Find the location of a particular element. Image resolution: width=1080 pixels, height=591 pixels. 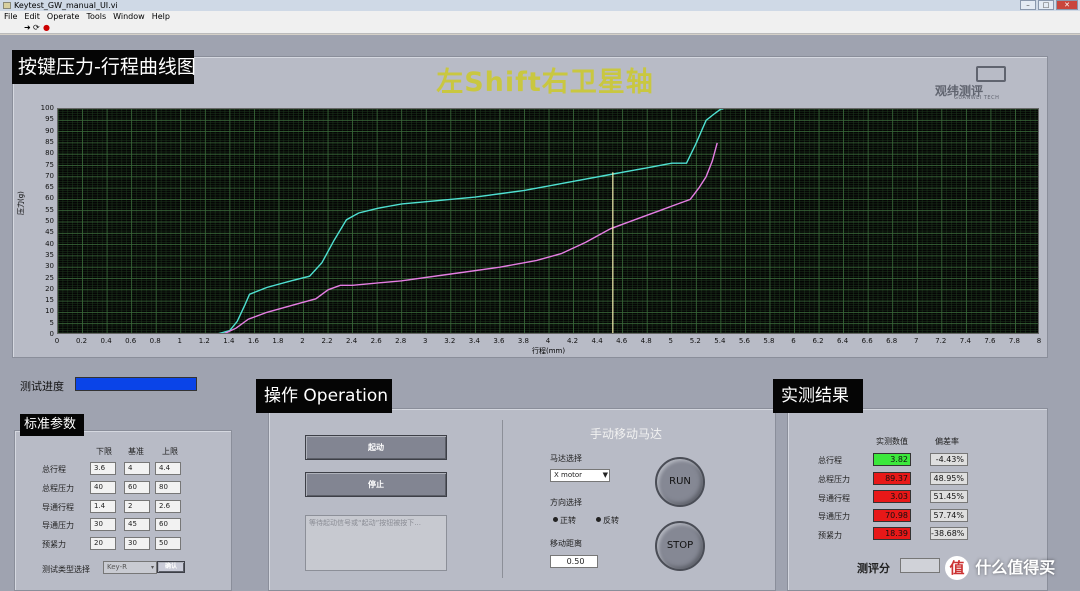

operation-label: 操作 Operation is located at coordinates (324, 396).